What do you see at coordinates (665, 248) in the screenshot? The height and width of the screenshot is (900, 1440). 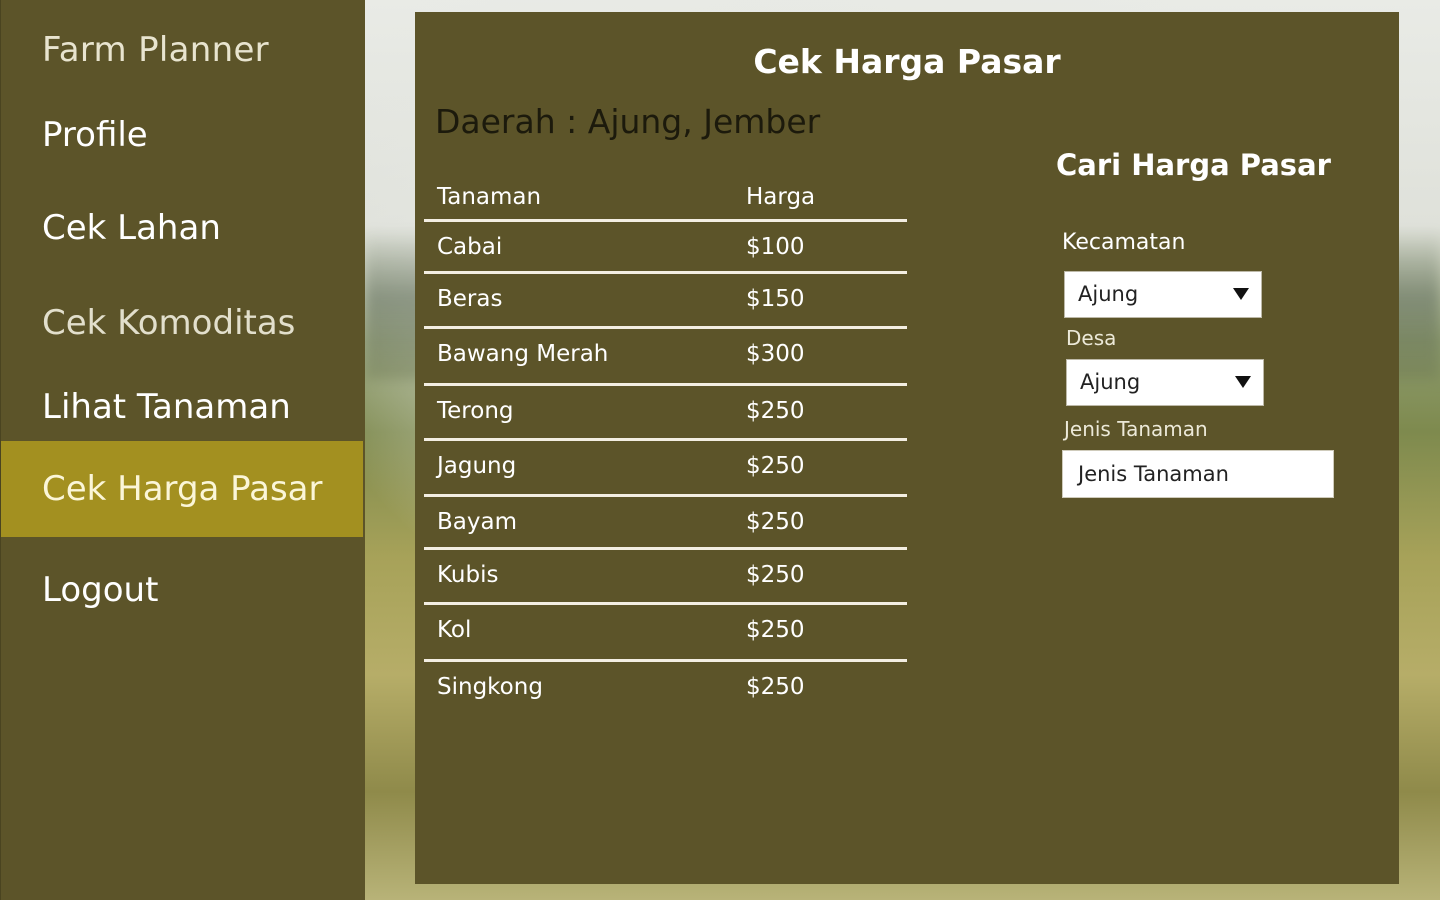 I see `table-row: Cabai $100` at bounding box center [665, 248].